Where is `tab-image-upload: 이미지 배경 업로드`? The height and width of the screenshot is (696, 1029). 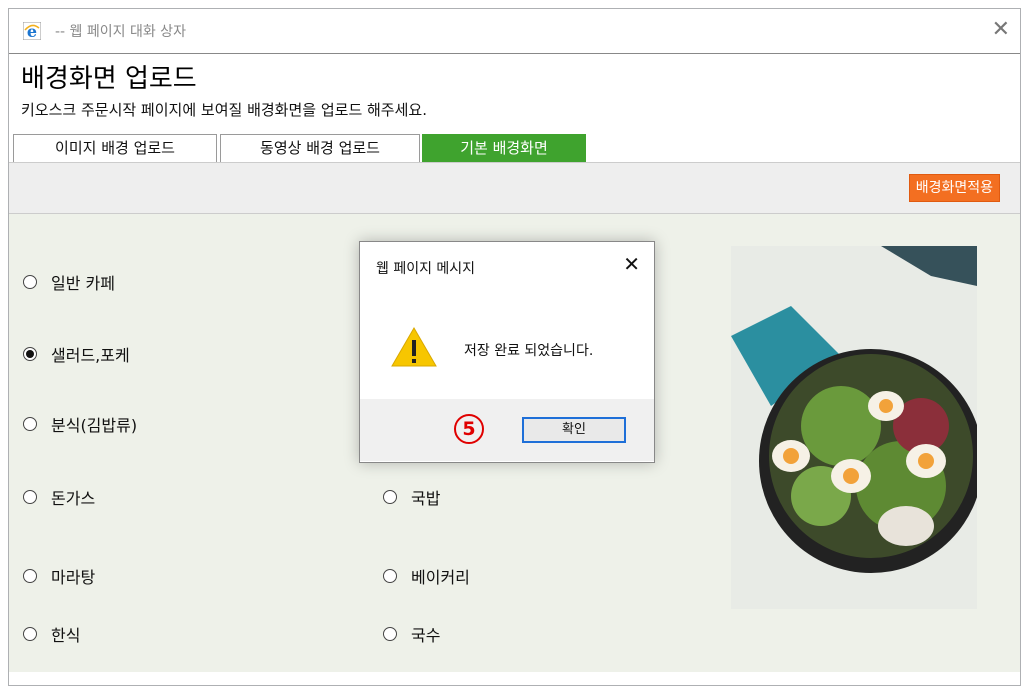 tab-image-upload: 이미지 배경 업로드 is located at coordinates (115, 148).